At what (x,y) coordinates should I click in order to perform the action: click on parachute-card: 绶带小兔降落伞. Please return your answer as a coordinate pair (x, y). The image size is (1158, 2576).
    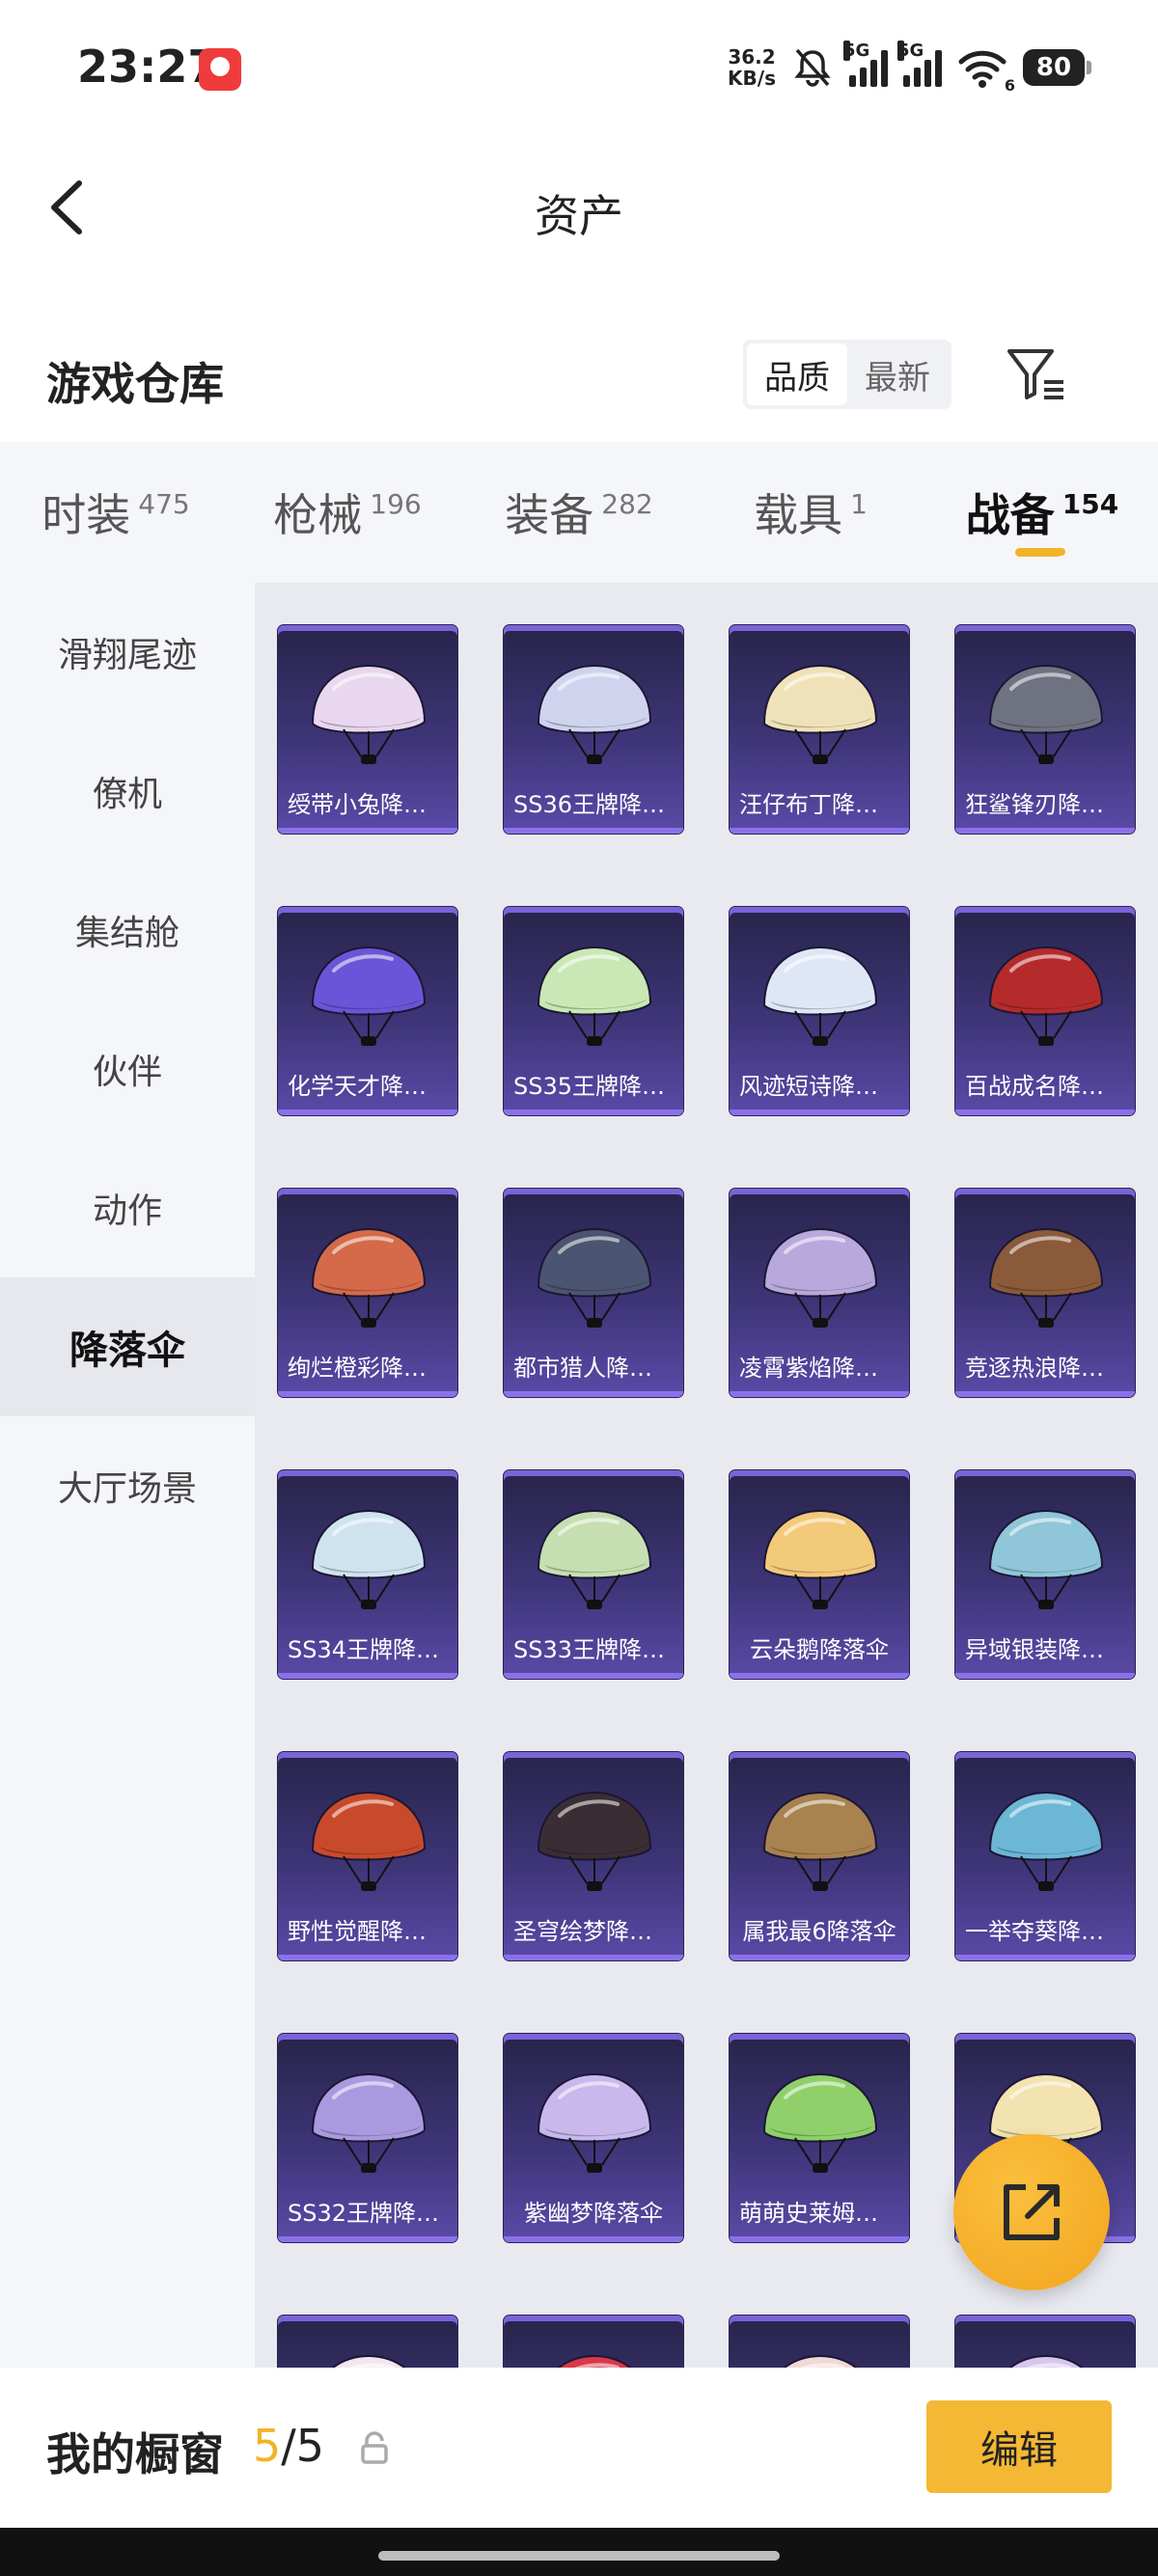
    Looking at the image, I should click on (367, 729).